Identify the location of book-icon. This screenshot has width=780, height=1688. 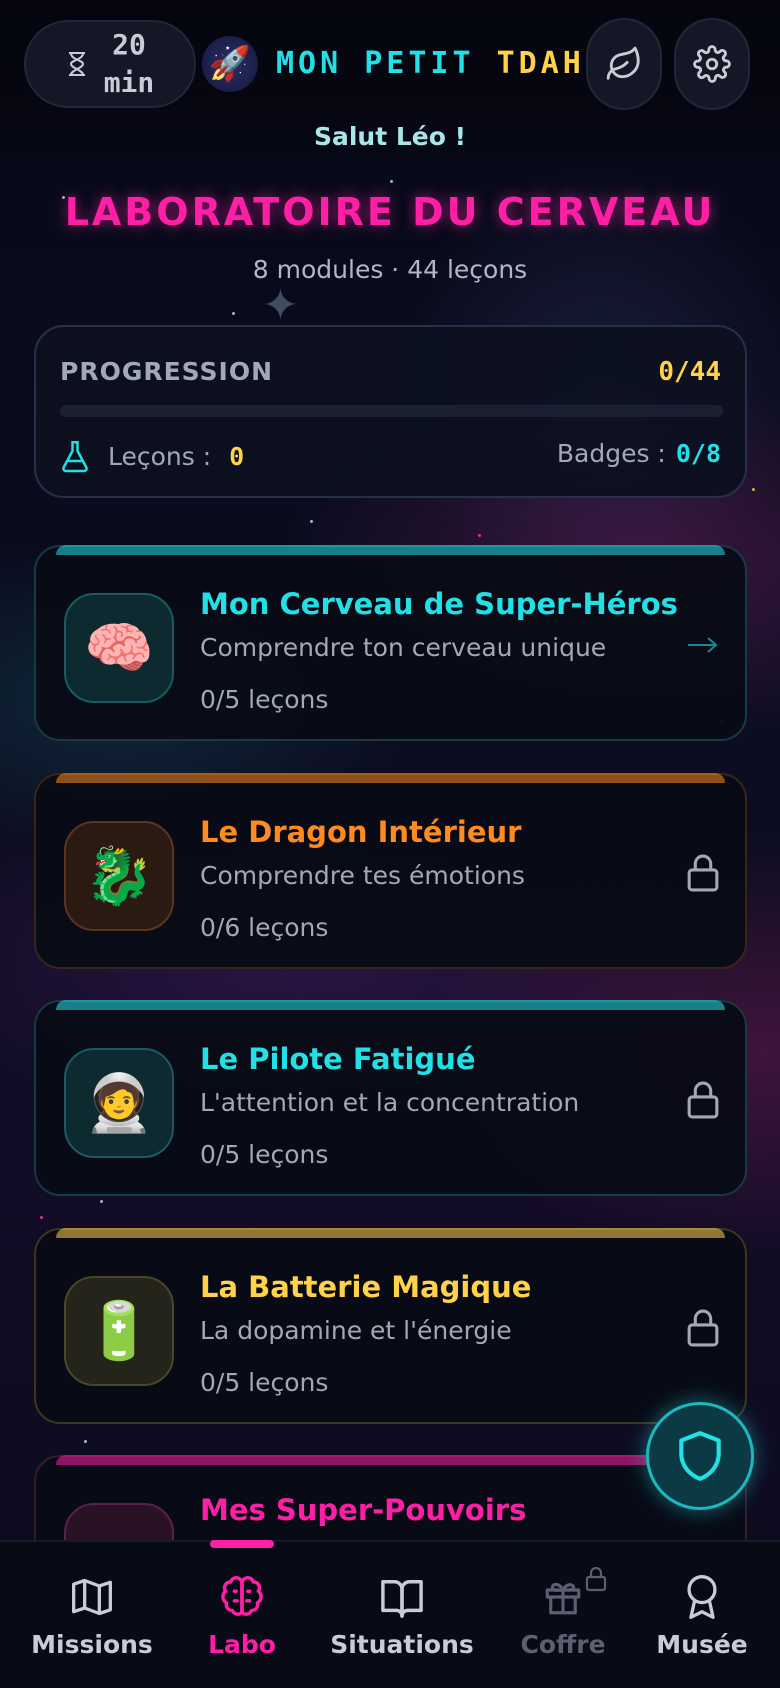
(402, 1597).